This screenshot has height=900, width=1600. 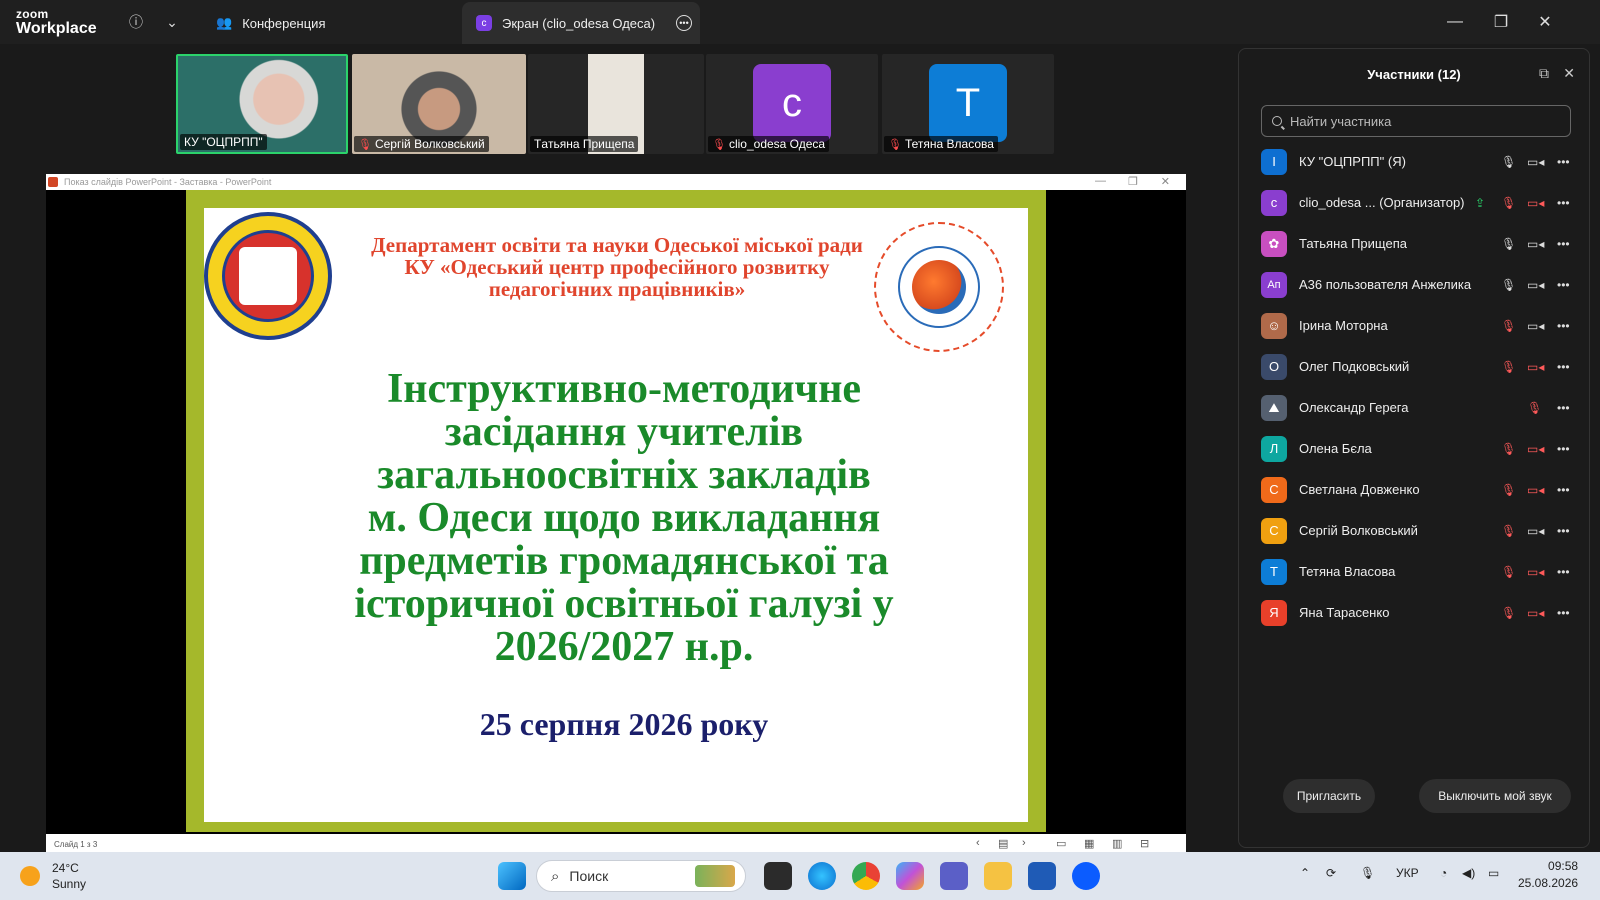 I want to click on zoom-icon, so click(x=1086, y=876).